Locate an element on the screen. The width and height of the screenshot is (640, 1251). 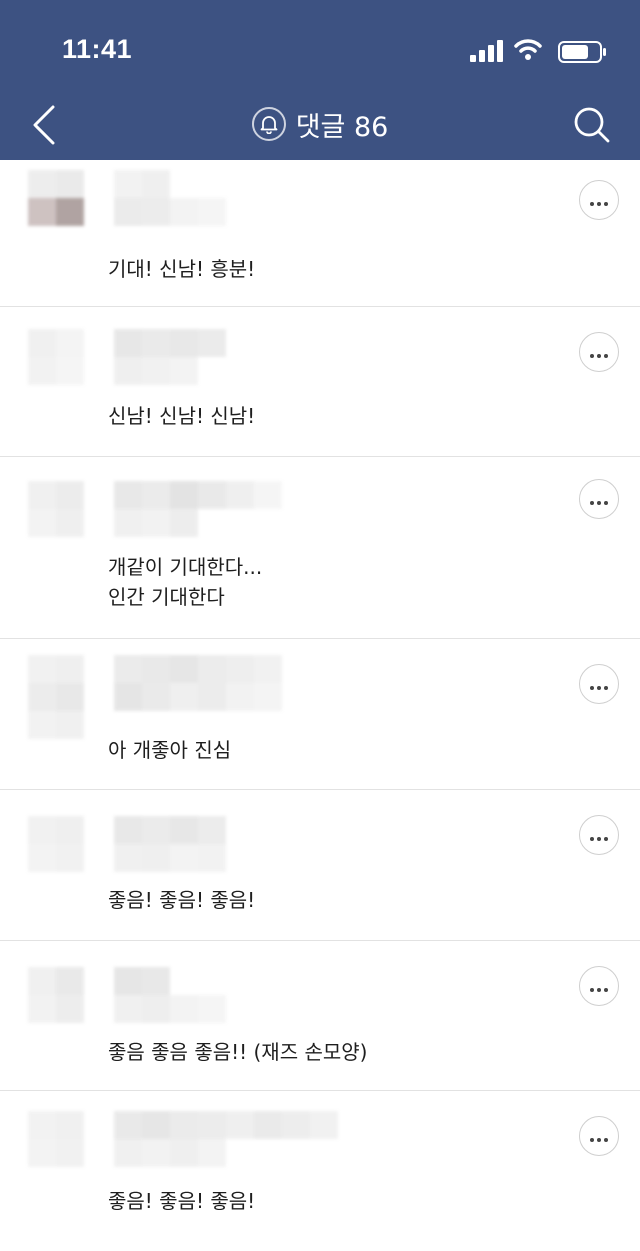
battery-icon is located at coordinates (582, 52).